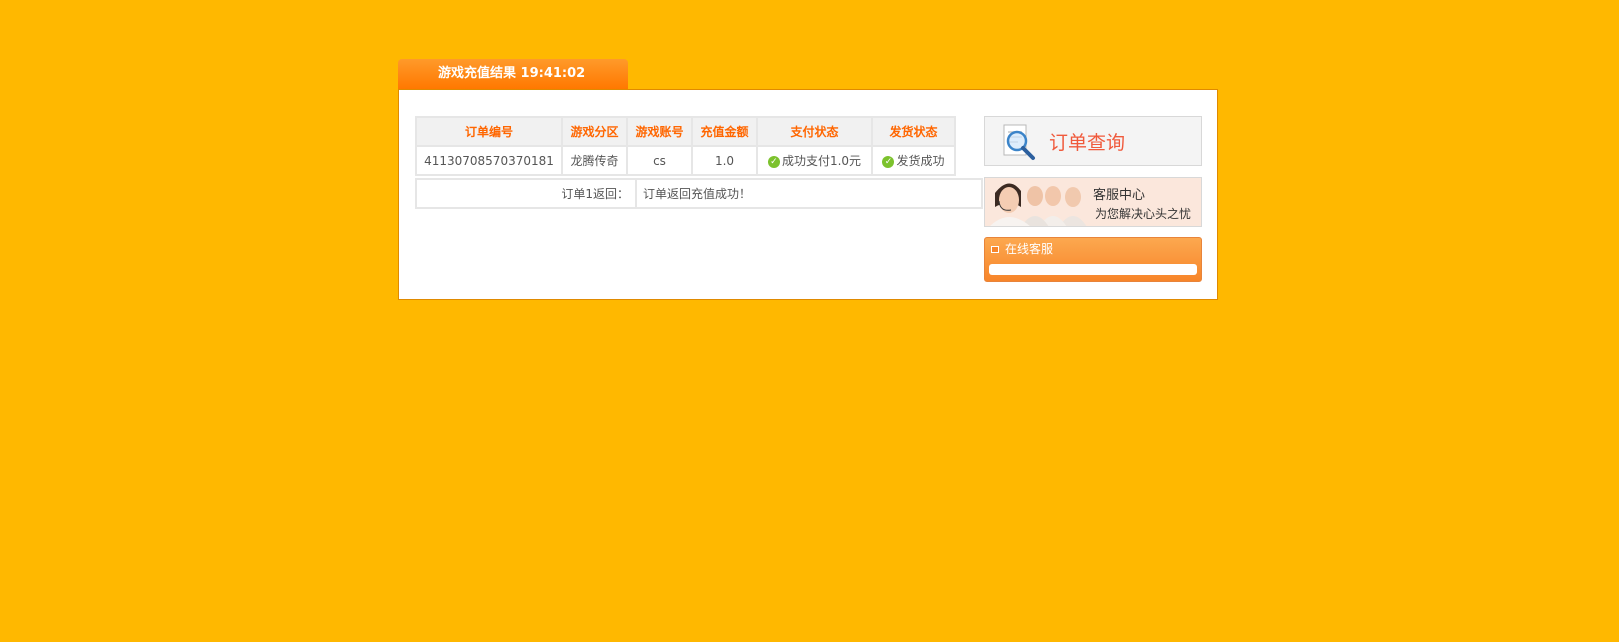 The height and width of the screenshot is (642, 1619). I want to click on customer-service-agents-image, so click(1038, 204).